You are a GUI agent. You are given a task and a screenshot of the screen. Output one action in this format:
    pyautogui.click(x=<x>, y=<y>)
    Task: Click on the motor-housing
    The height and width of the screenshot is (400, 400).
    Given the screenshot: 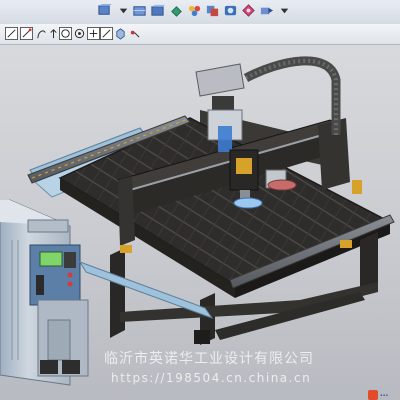 What is the action you would take?
    pyautogui.click(x=220, y=80)
    